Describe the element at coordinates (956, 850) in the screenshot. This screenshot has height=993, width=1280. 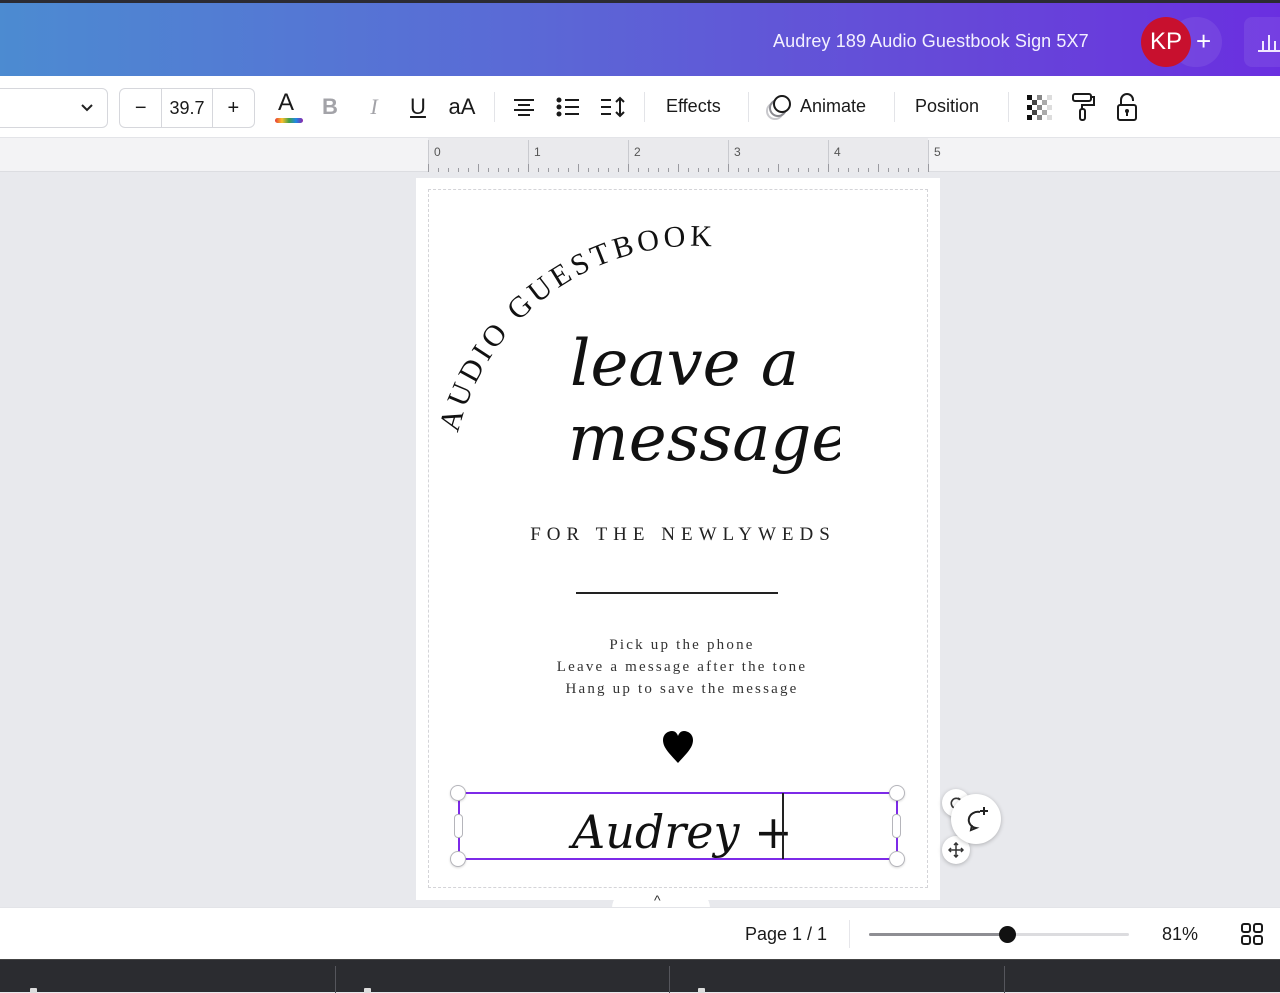
I see `move-icon` at that location.